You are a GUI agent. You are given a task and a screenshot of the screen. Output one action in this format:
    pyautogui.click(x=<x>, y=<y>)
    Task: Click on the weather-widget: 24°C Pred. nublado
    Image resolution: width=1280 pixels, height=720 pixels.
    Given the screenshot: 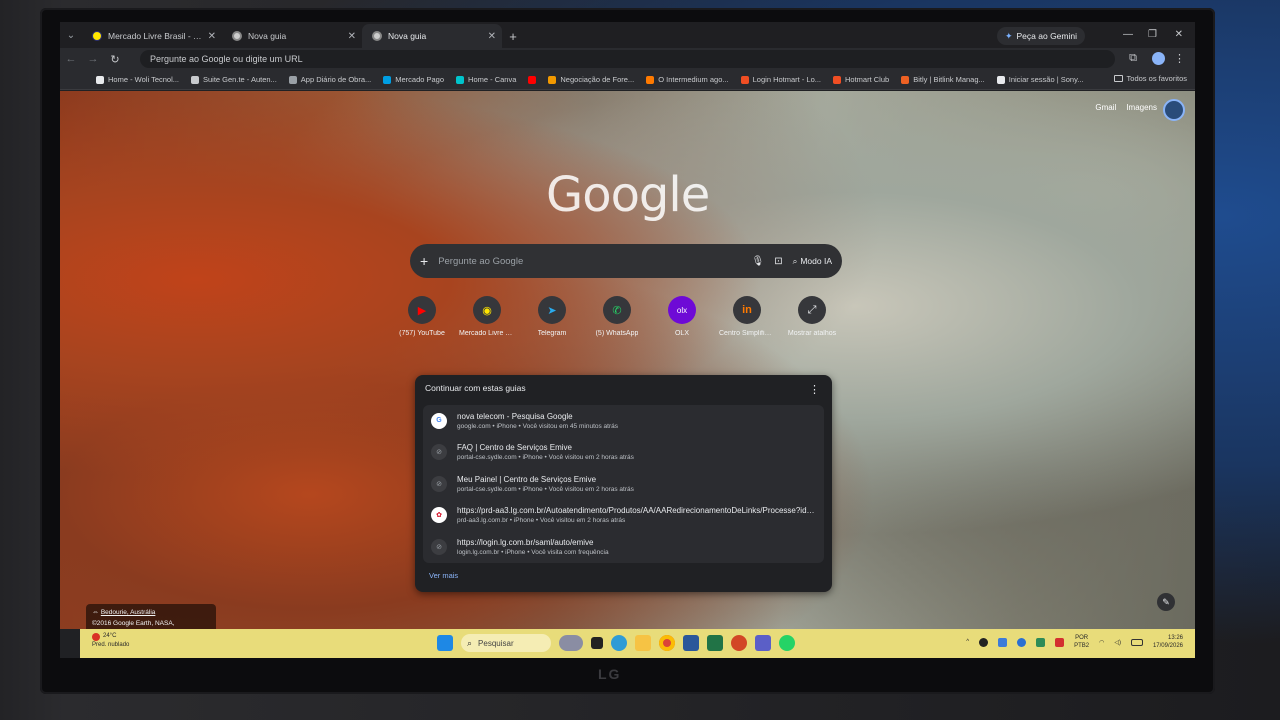 What is the action you would take?
    pyautogui.click(x=110, y=641)
    